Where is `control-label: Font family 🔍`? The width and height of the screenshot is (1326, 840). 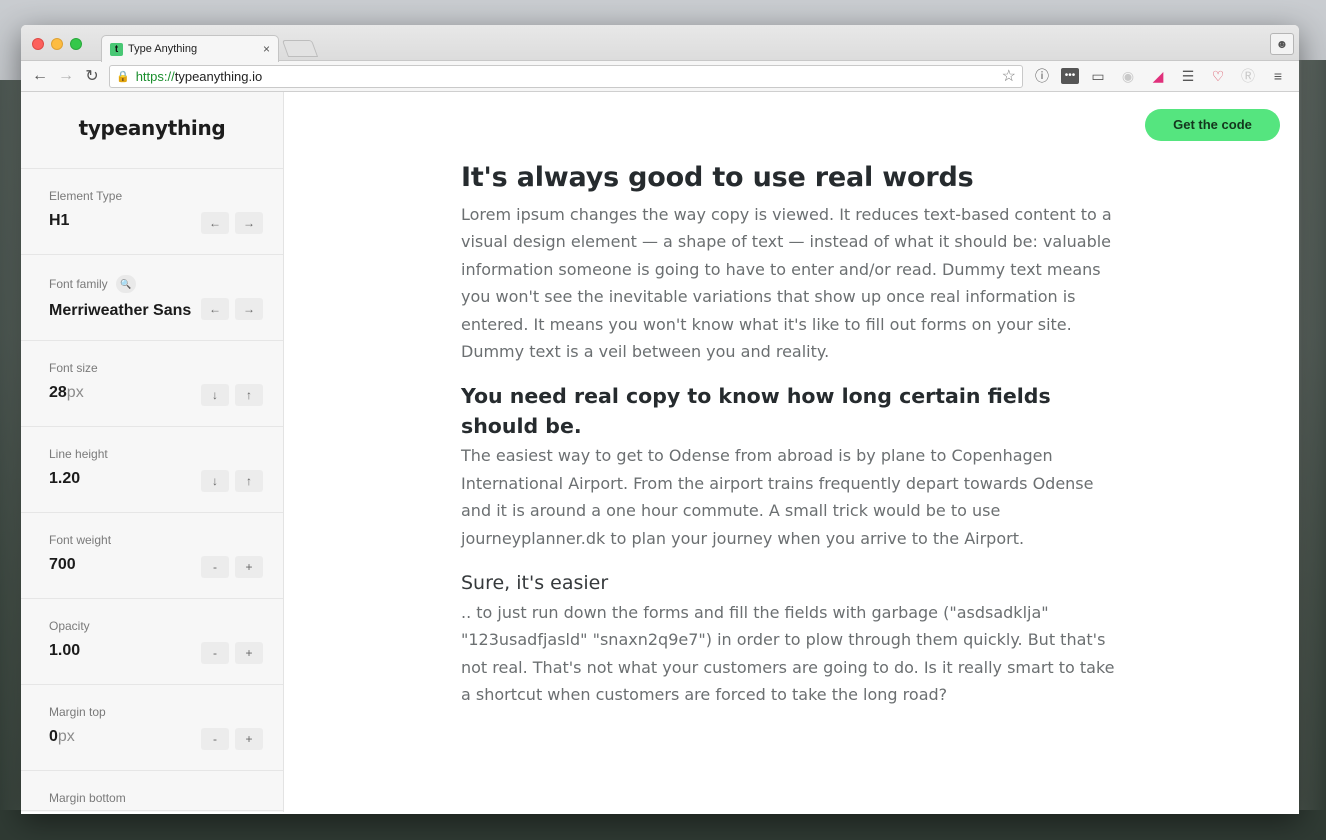 control-label: Font family 🔍 is located at coordinates (152, 284).